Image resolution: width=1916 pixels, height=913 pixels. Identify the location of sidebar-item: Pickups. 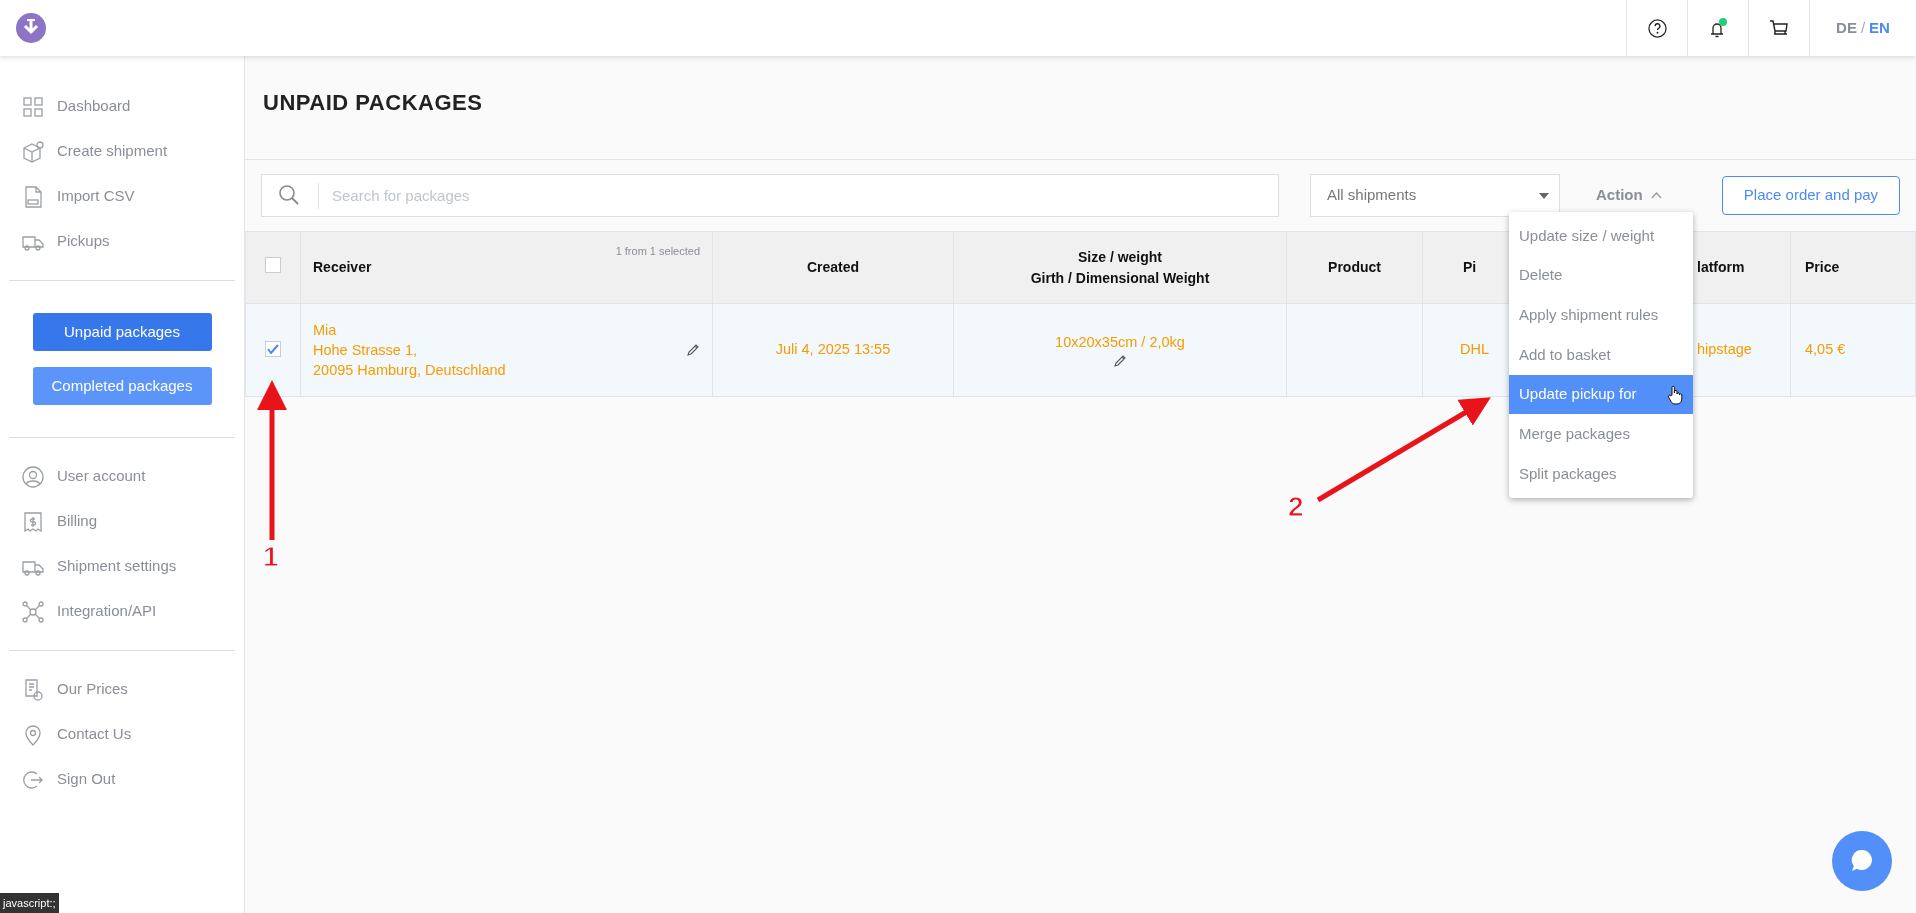
(122, 241).